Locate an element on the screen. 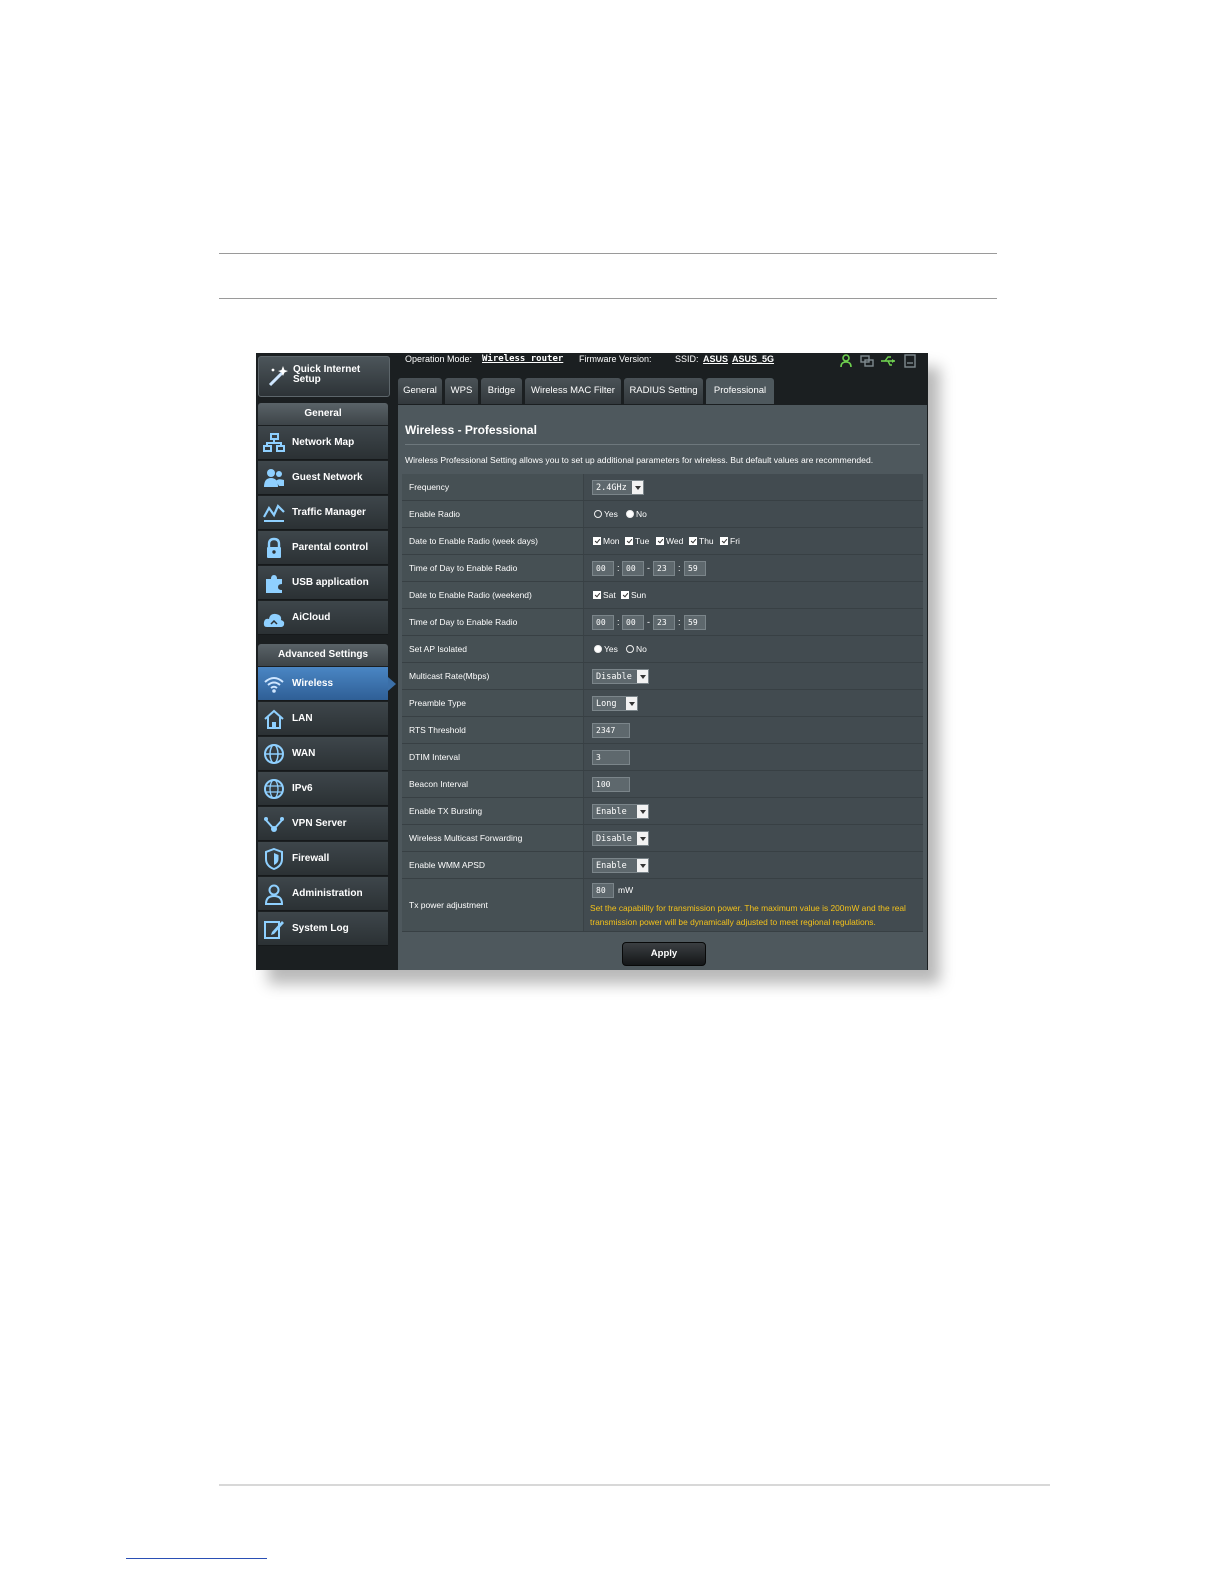 The width and height of the screenshot is (1224, 1584). wmm-apsd-select: Enable is located at coordinates (620, 865).